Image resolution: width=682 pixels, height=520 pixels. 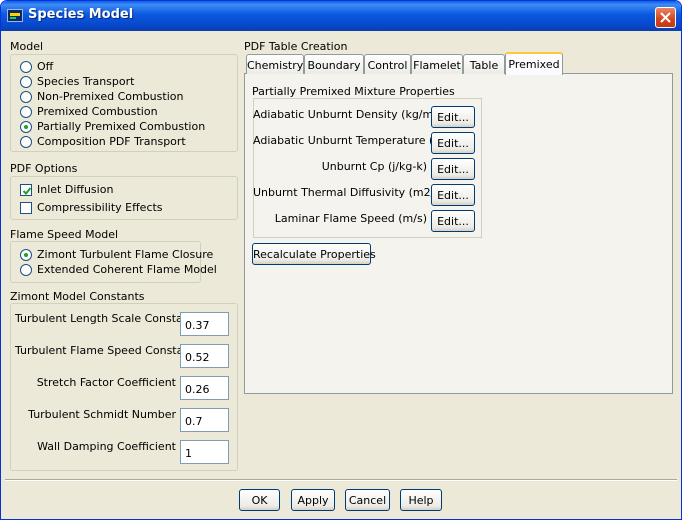 What do you see at coordinates (127, 269) in the screenshot?
I see `extended-coherent-label: Extended Coherent Flame Model` at bounding box center [127, 269].